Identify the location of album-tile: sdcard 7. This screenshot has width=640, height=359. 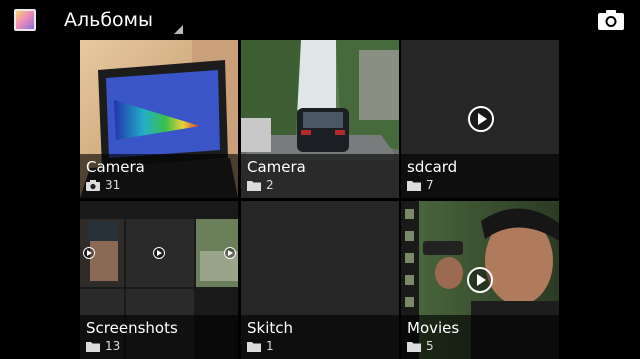
(480, 119).